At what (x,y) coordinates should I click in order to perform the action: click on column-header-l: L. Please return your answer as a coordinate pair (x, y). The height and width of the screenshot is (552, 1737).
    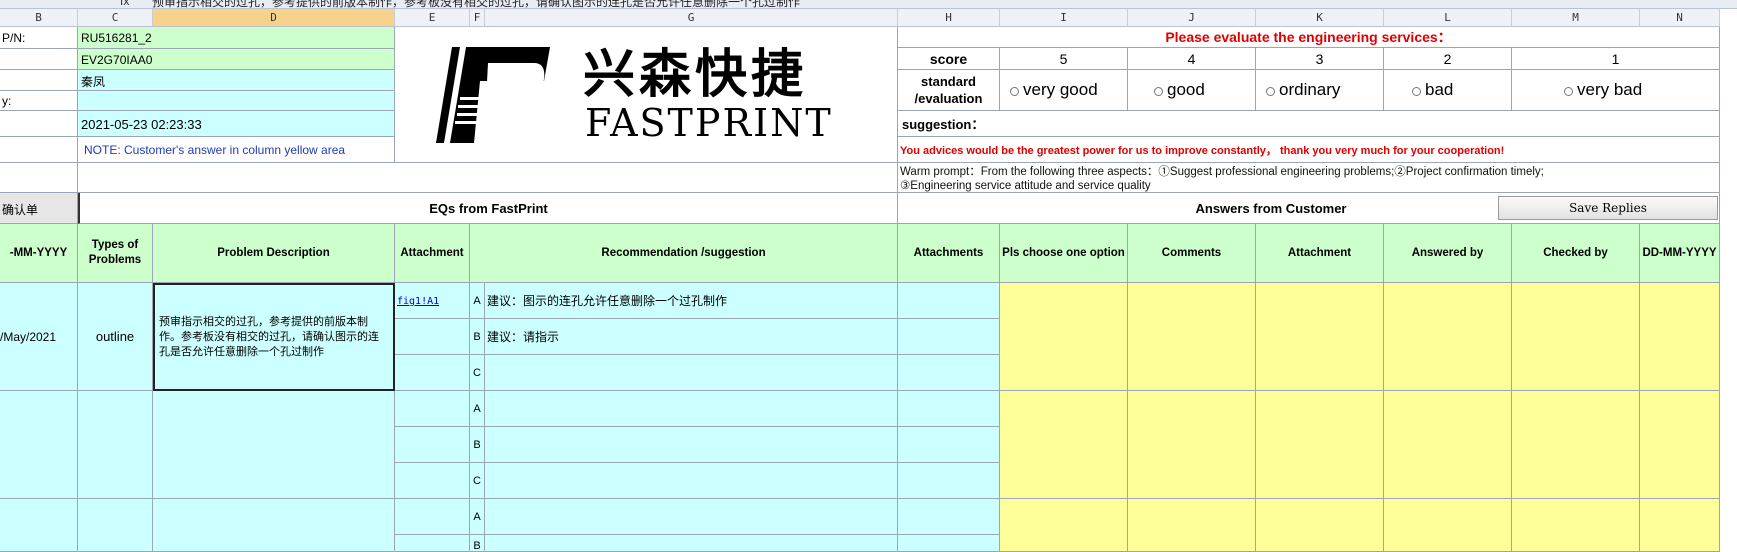
    Looking at the image, I should click on (1448, 18).